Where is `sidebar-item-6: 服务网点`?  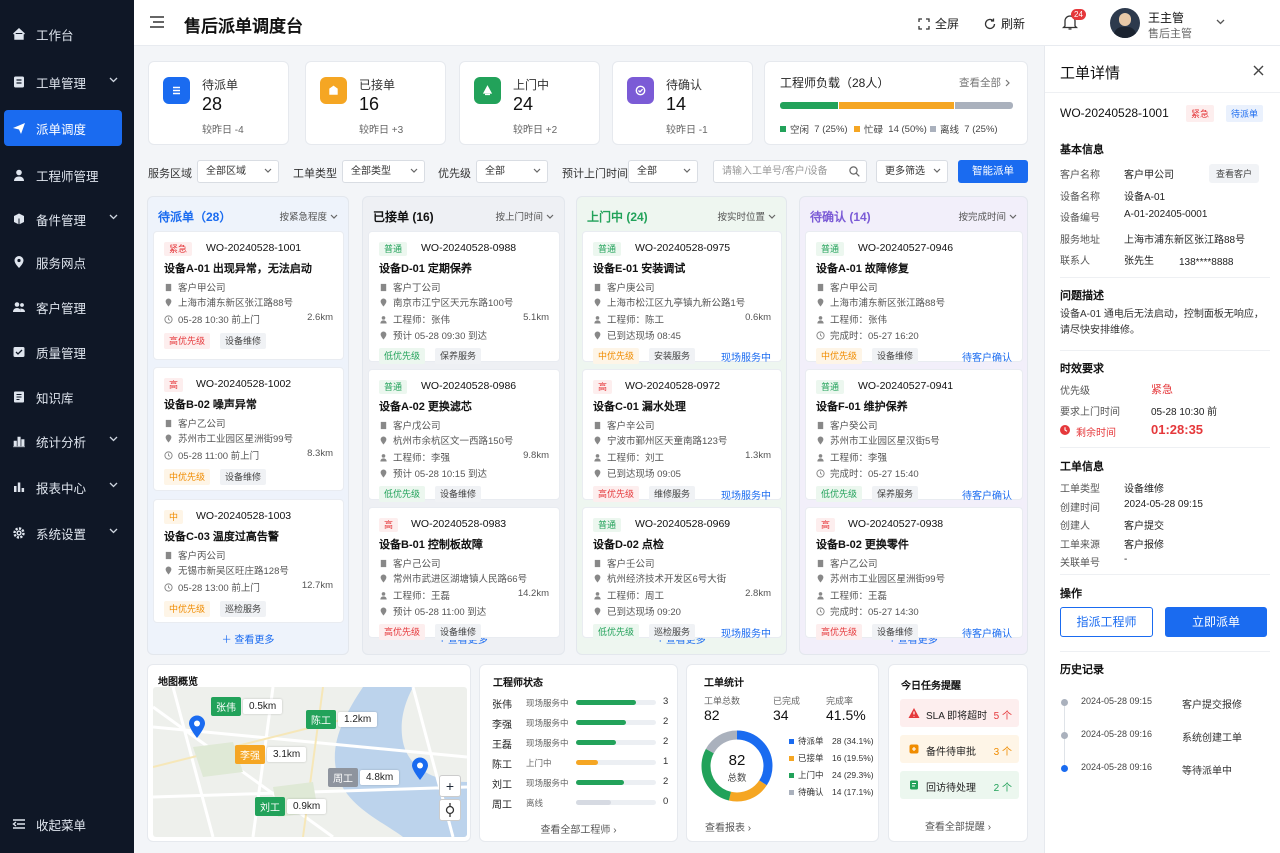
sidebar-item-6: 服务网点 is located at coordinates (63, 262).